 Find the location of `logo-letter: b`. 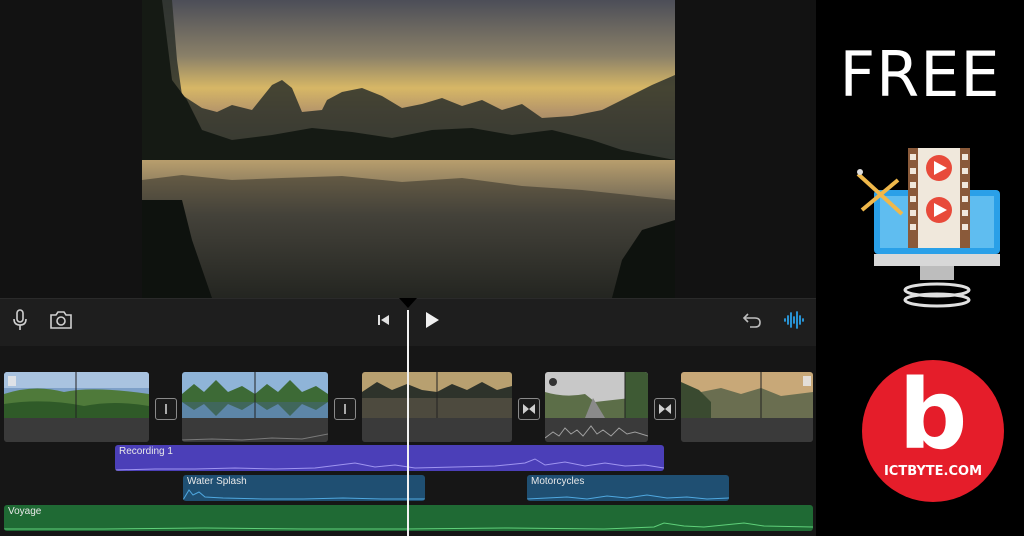

logo-letter: b is located at coordinates (933, 415).